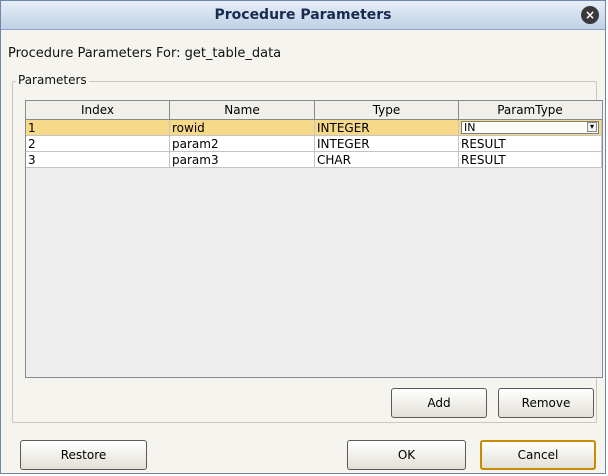  I want to click on table-row: 3 param3 CHAR RESULT, so click(314, 160).